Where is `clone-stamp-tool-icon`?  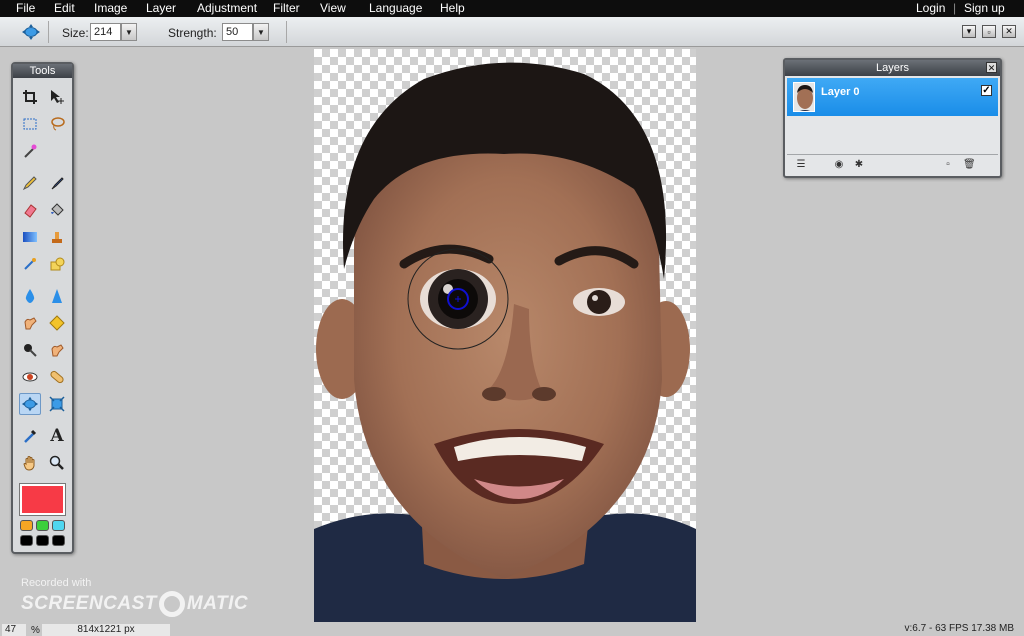
clone-stamp-tool-icon is located at coordinates (57, 237).